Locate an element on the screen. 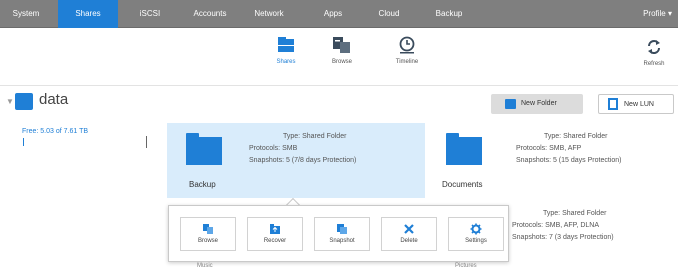 The height and width of the screenshot is (269, 678). refresh-icon is located at coordinates (654, 47).